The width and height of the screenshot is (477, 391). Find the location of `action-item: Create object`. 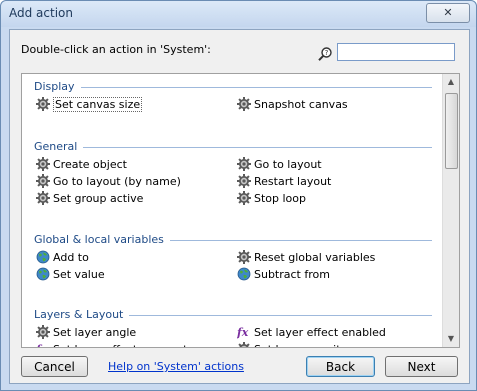

action-item: Create object is located at coordinates (81, 164).